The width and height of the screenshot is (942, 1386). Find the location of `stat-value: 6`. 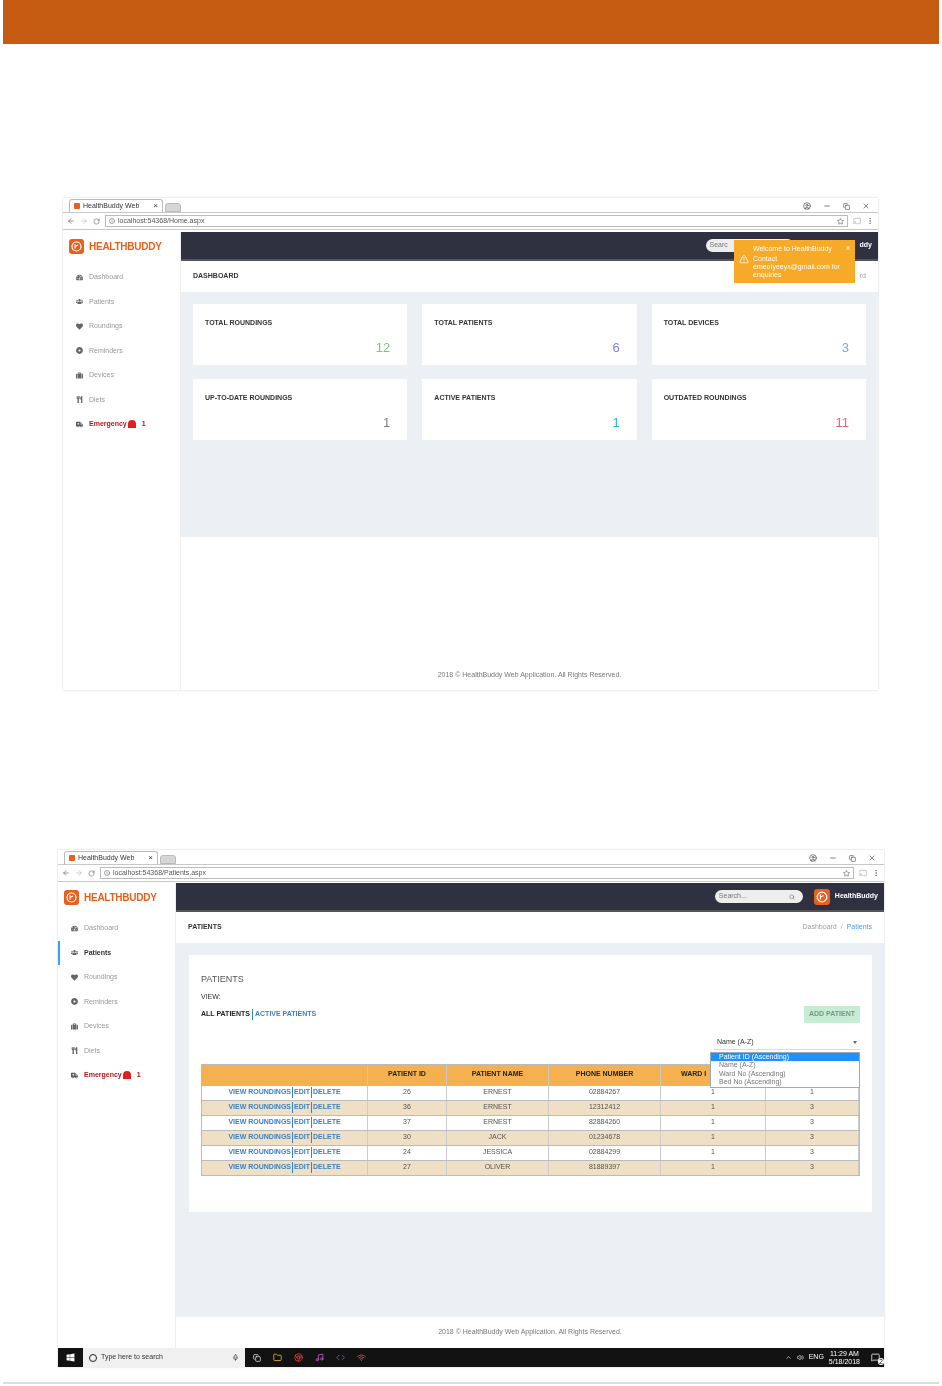

stat-value: 6 is located at coordinates (616, 348).